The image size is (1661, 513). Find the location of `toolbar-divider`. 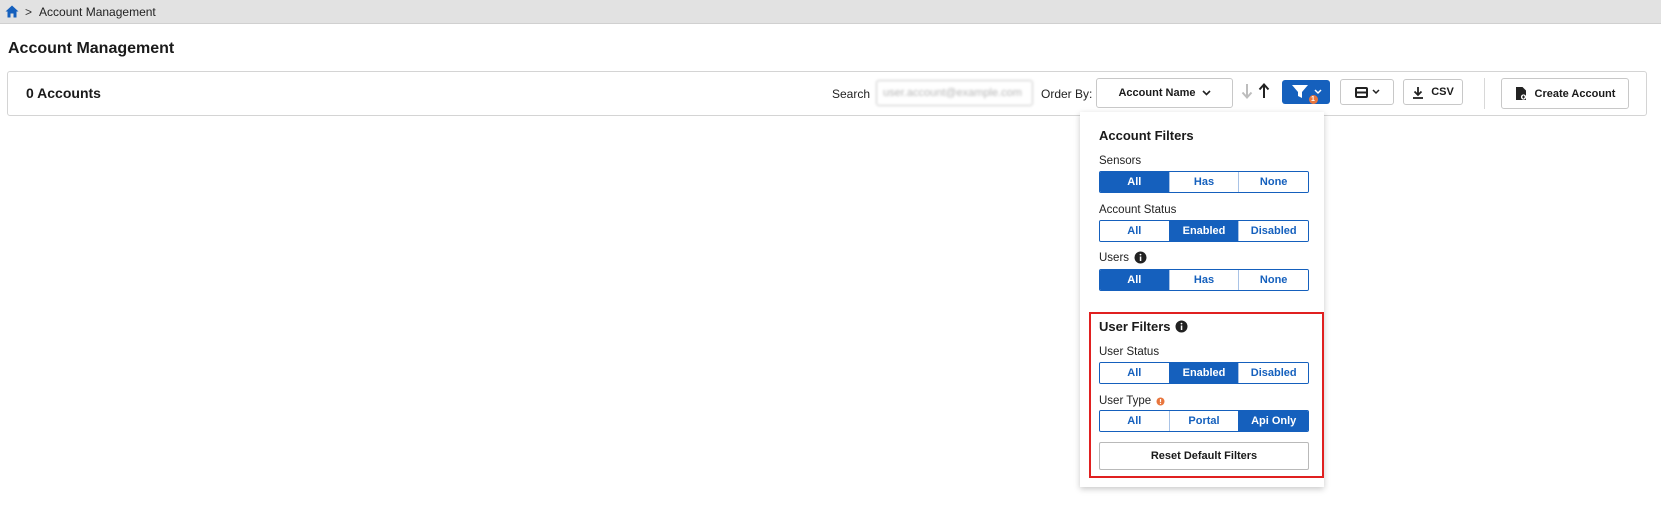

toolbar-divider is located at coordinates (1484, 93).